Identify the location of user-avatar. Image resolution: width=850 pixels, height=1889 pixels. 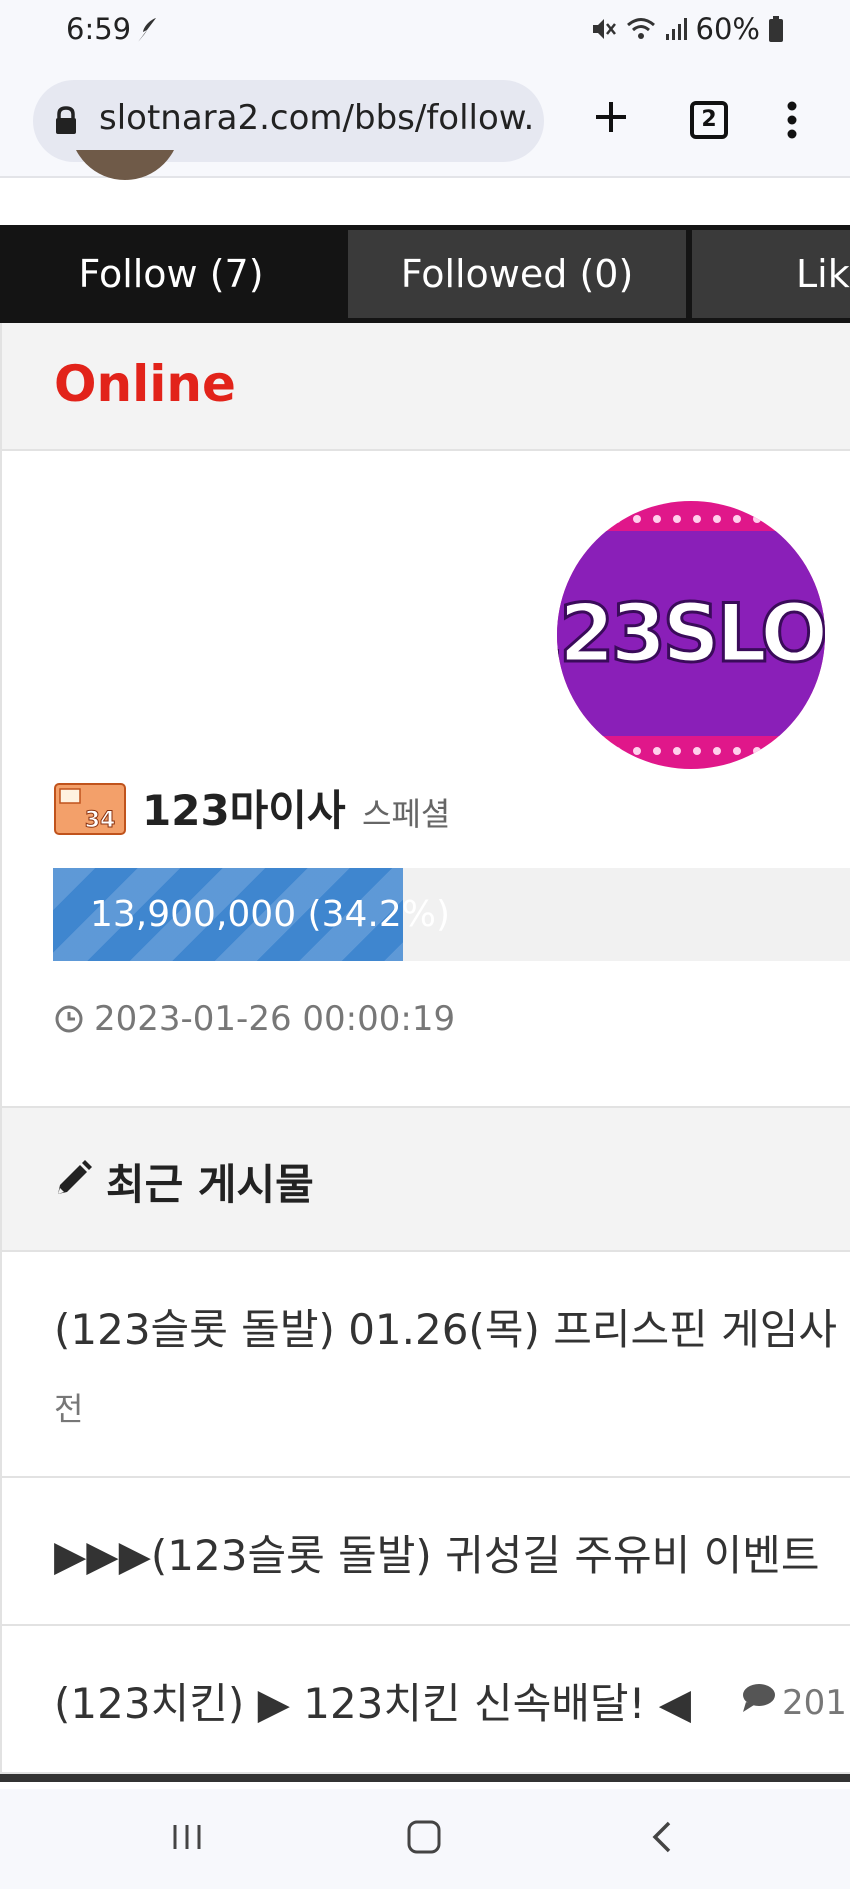
(125, 170).